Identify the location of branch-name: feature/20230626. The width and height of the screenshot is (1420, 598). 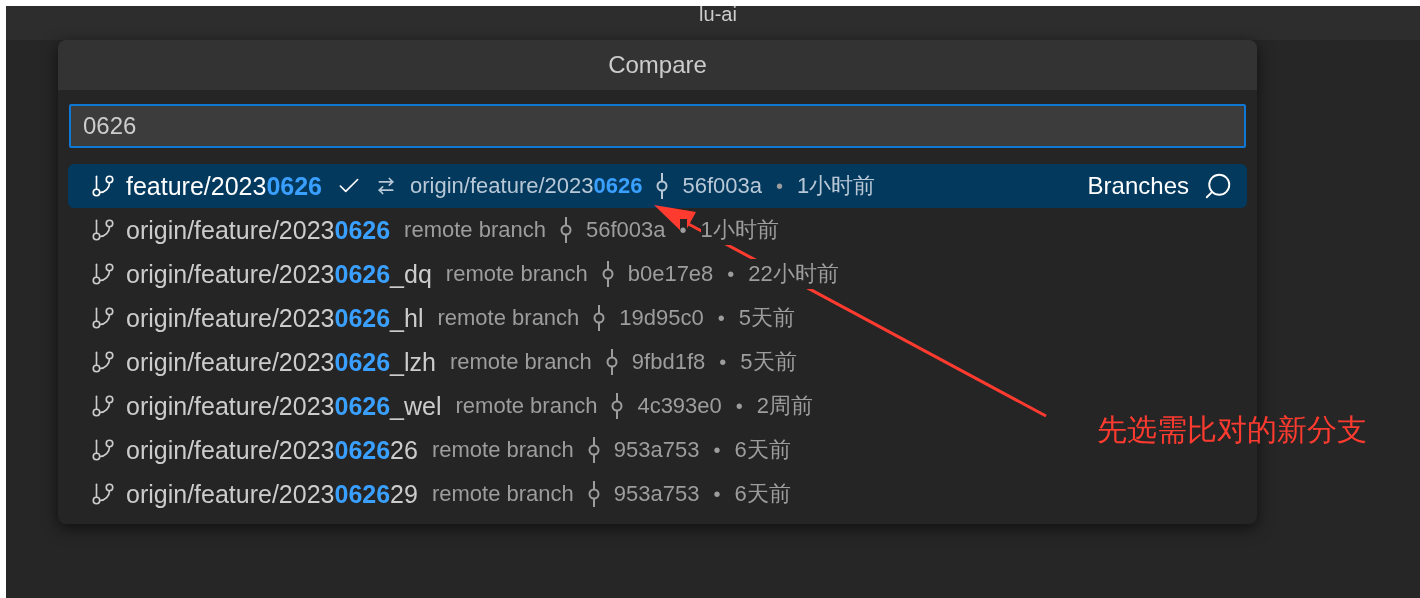
(224, 186).